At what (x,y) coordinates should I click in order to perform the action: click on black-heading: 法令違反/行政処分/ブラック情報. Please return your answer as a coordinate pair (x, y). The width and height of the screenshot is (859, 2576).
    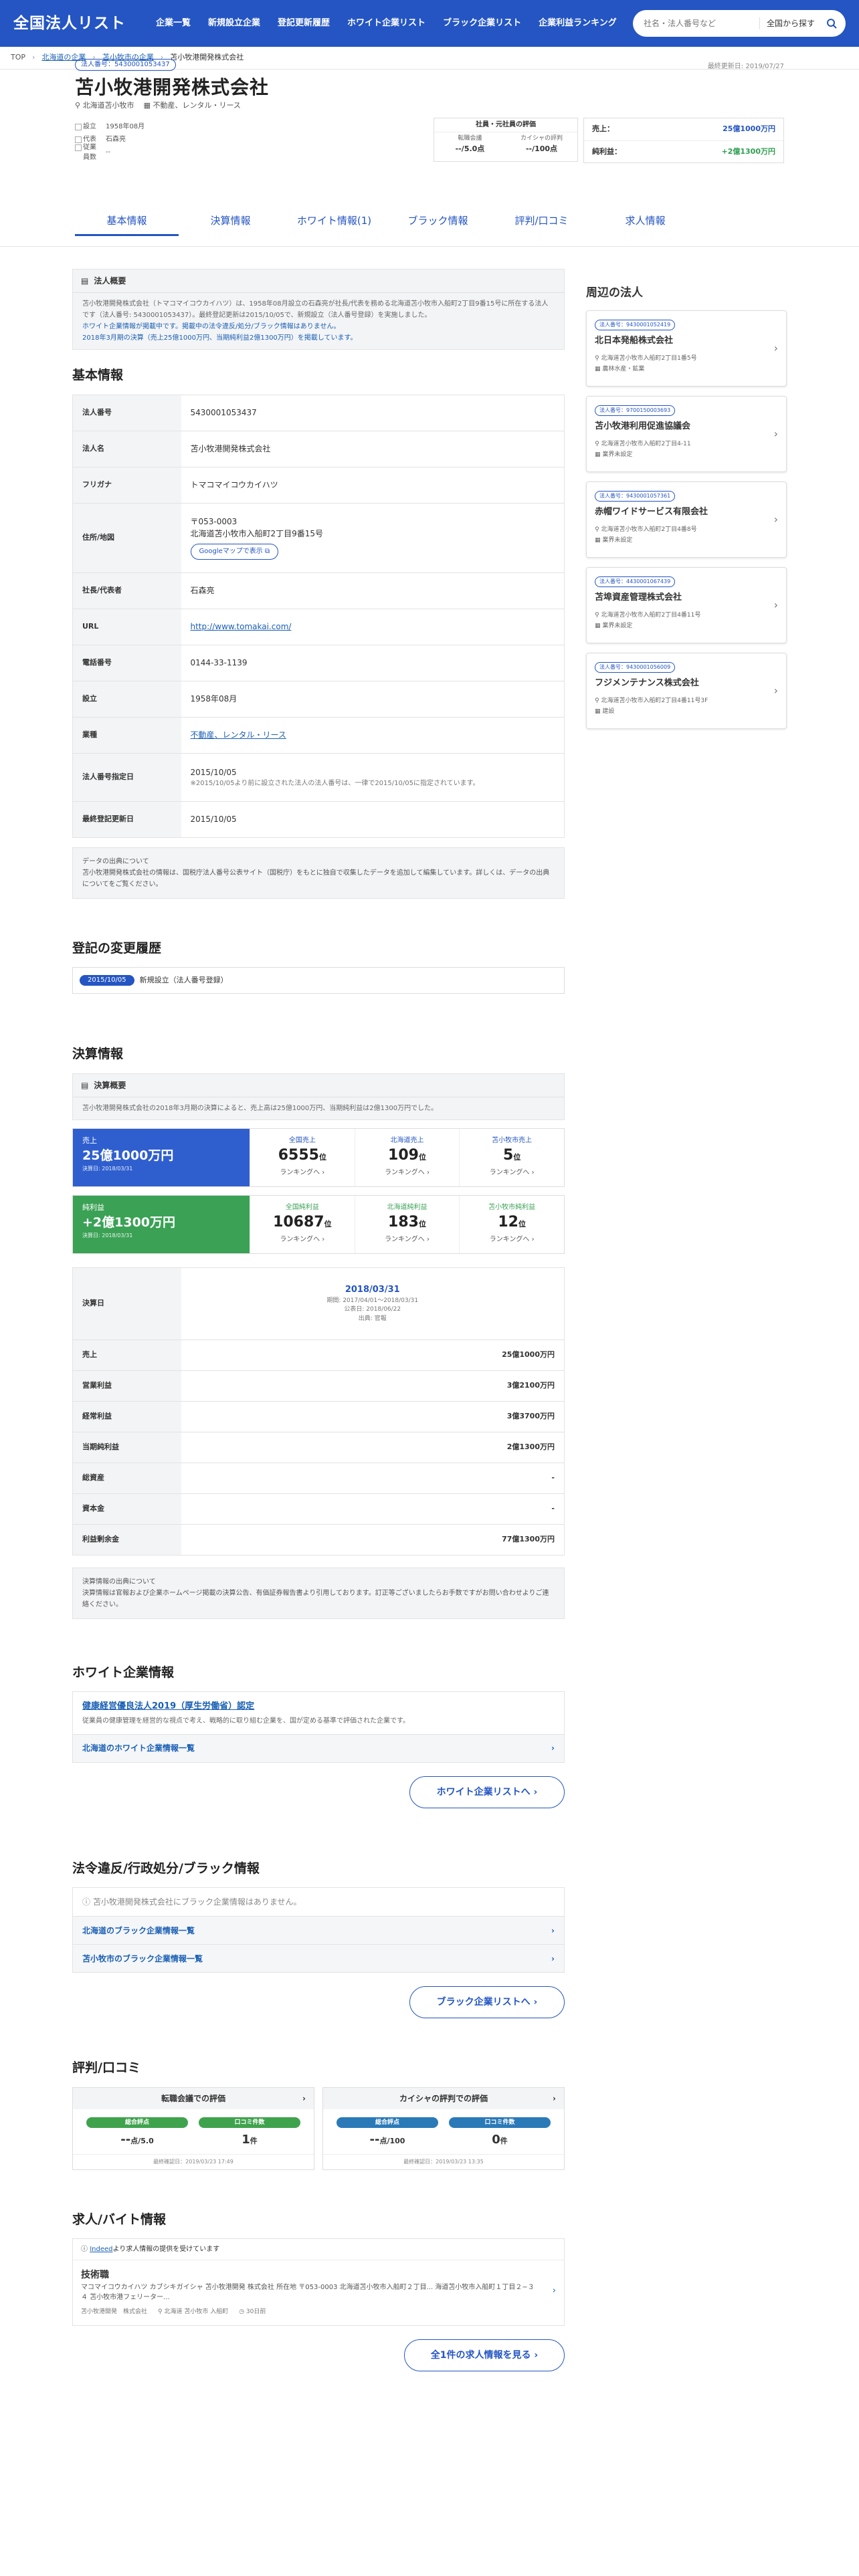
    Looking at the image, I should click on (166, 1868).